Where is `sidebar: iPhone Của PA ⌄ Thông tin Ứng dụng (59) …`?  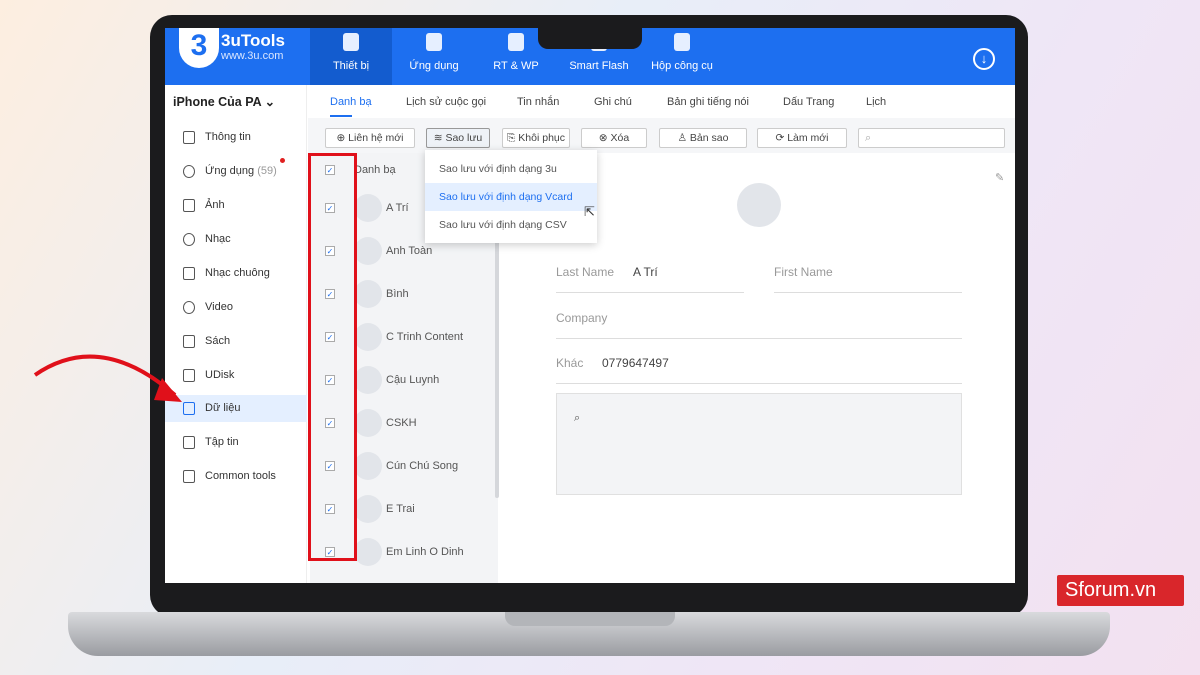
sidebar: iPhone Của PA ⌄ Thông tin Ứng dụng (59) … is located at coordinates (236, 334).